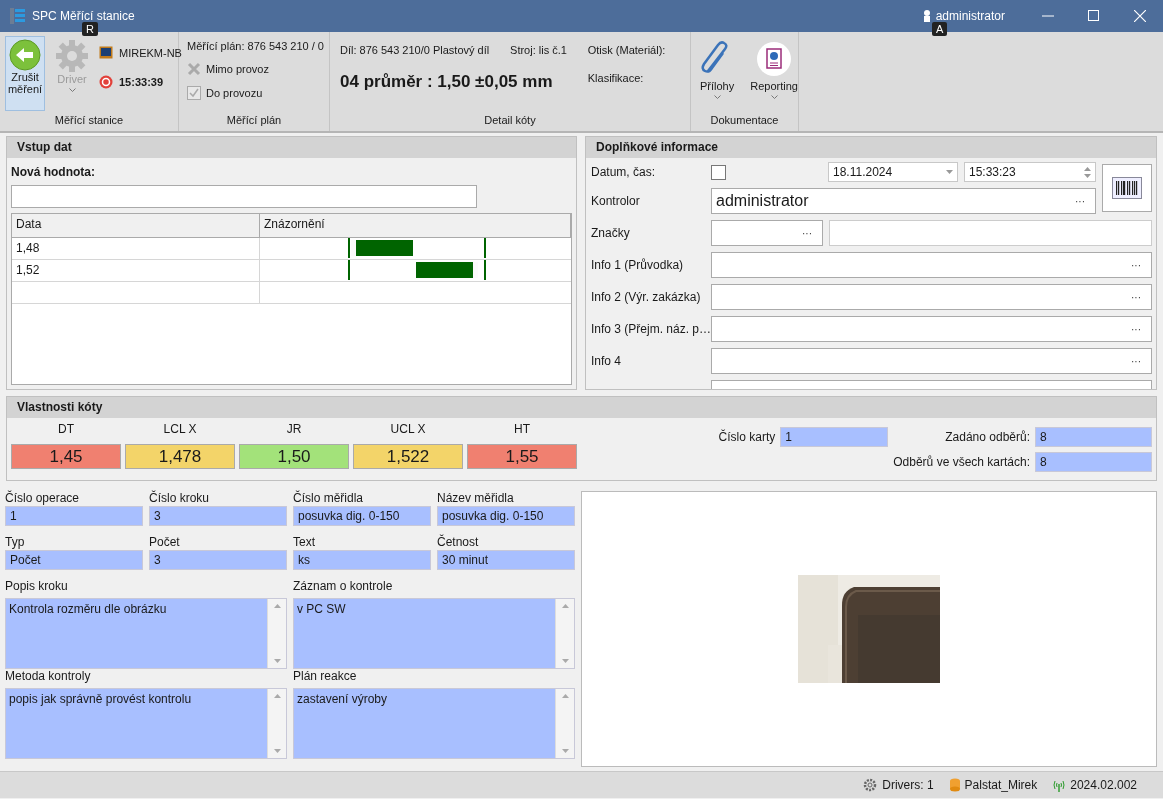 This screenshot has height=799, width=1163. Describe the element at coordinates (254, 120) in the screenshot. I see `group-label: Měřící plán` at that location.